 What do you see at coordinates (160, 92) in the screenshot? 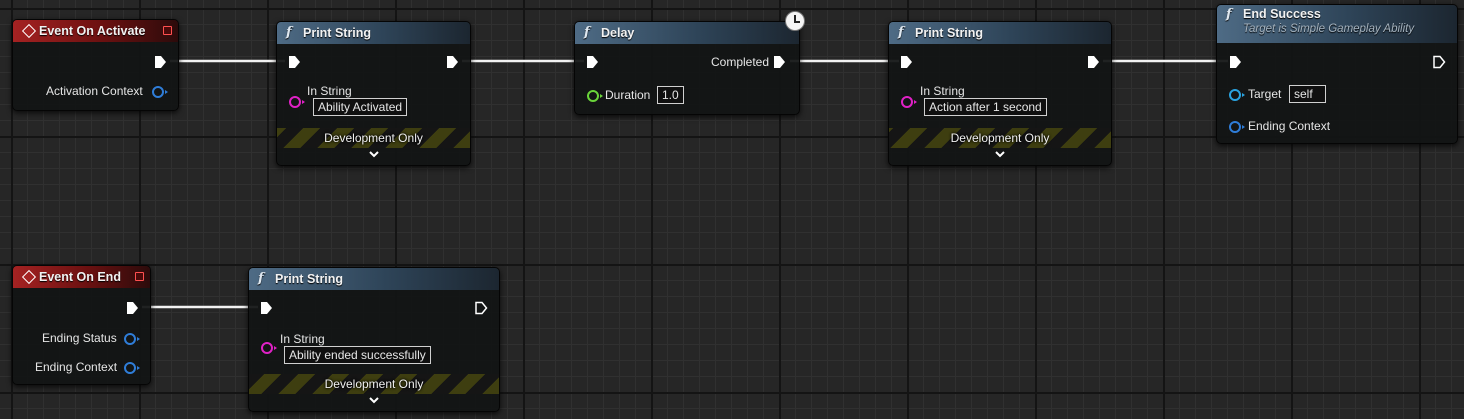
I see `activation-context-pin` at bounding box center [160, 92].